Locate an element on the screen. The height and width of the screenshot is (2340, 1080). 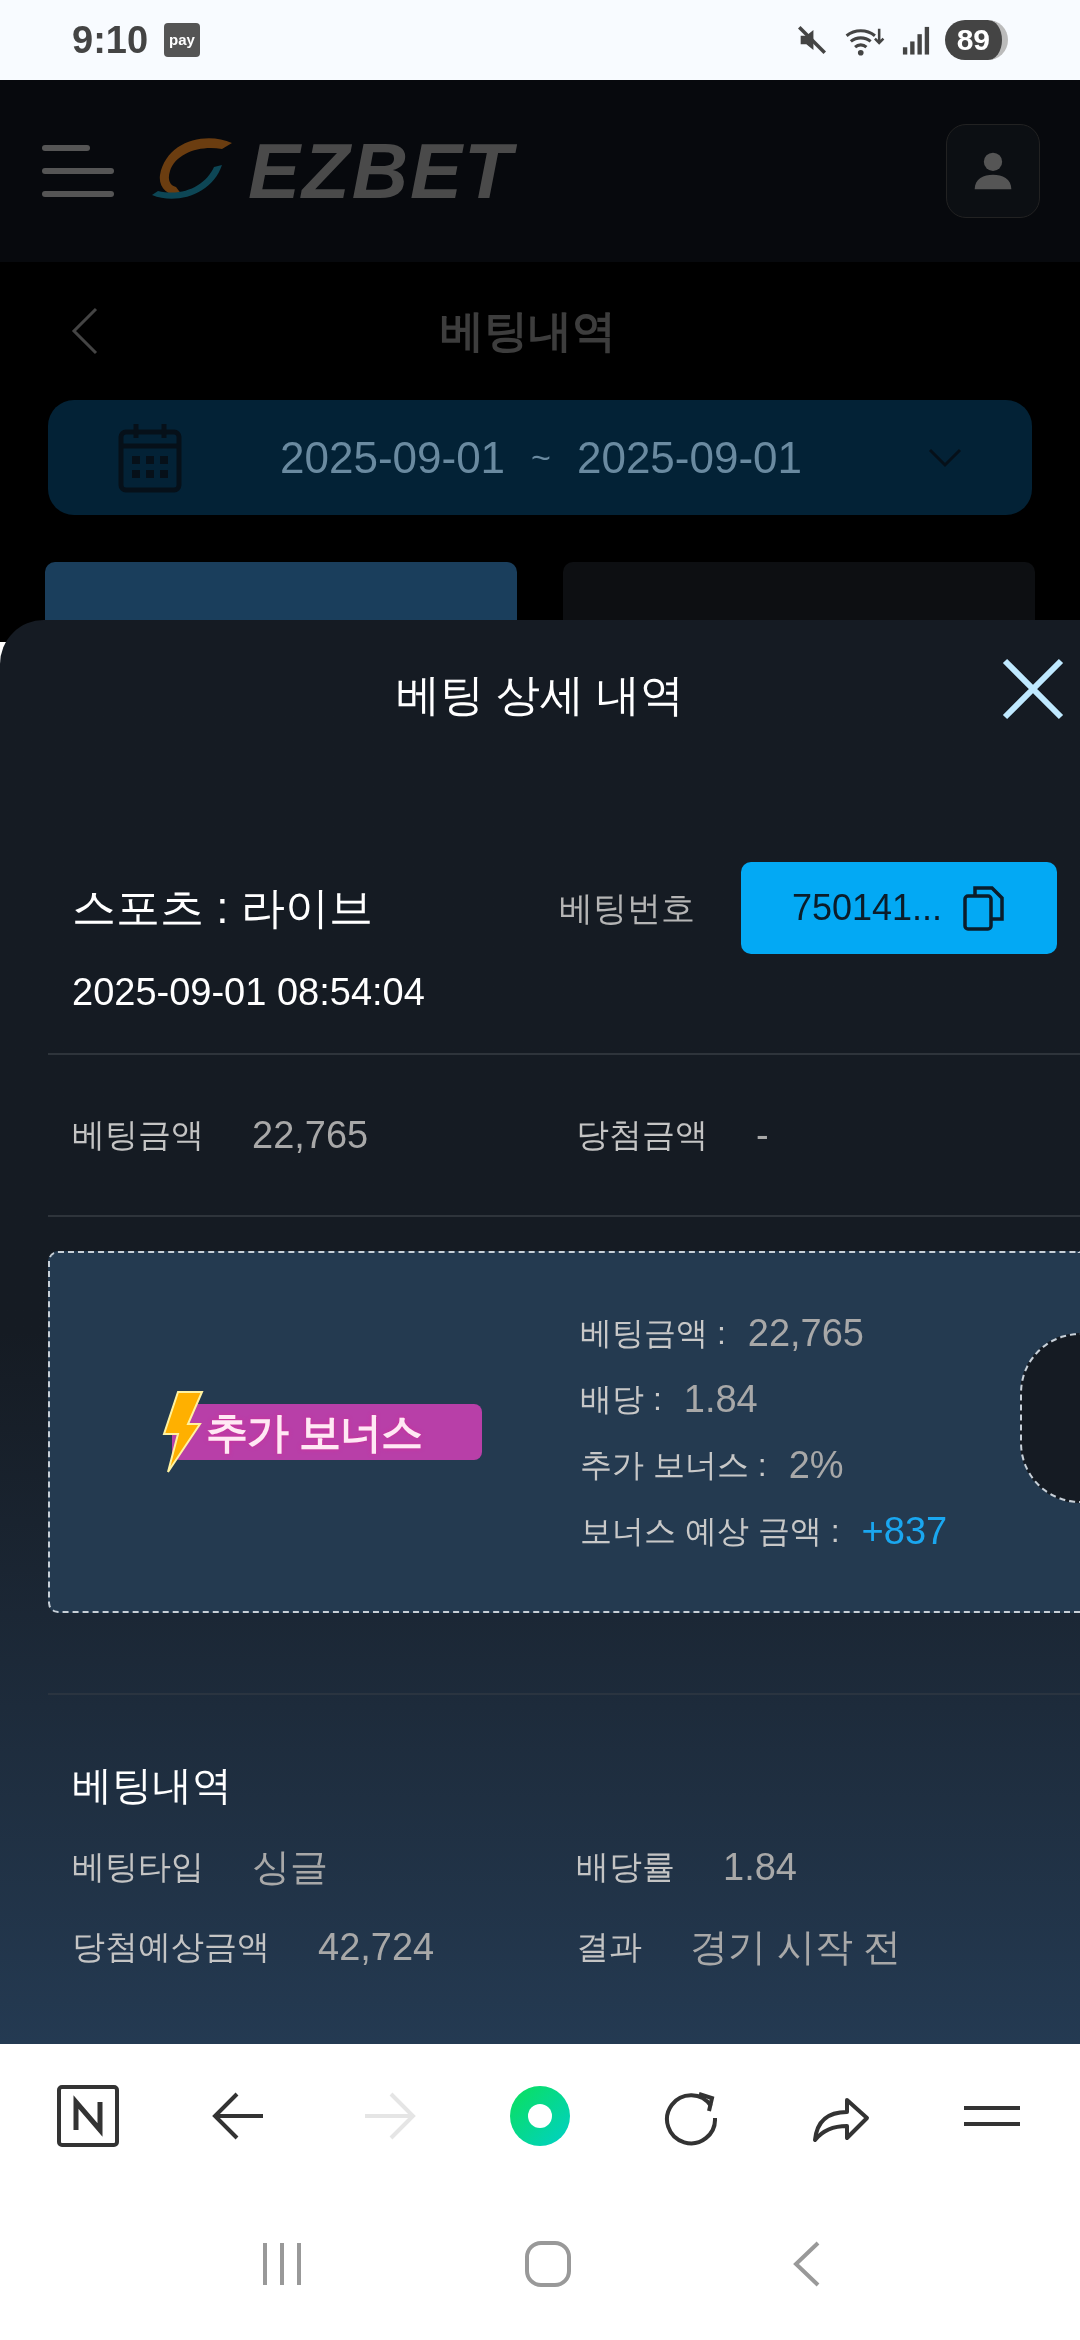
bonus-value: 22,765 is located at coordinates (805, 1333).